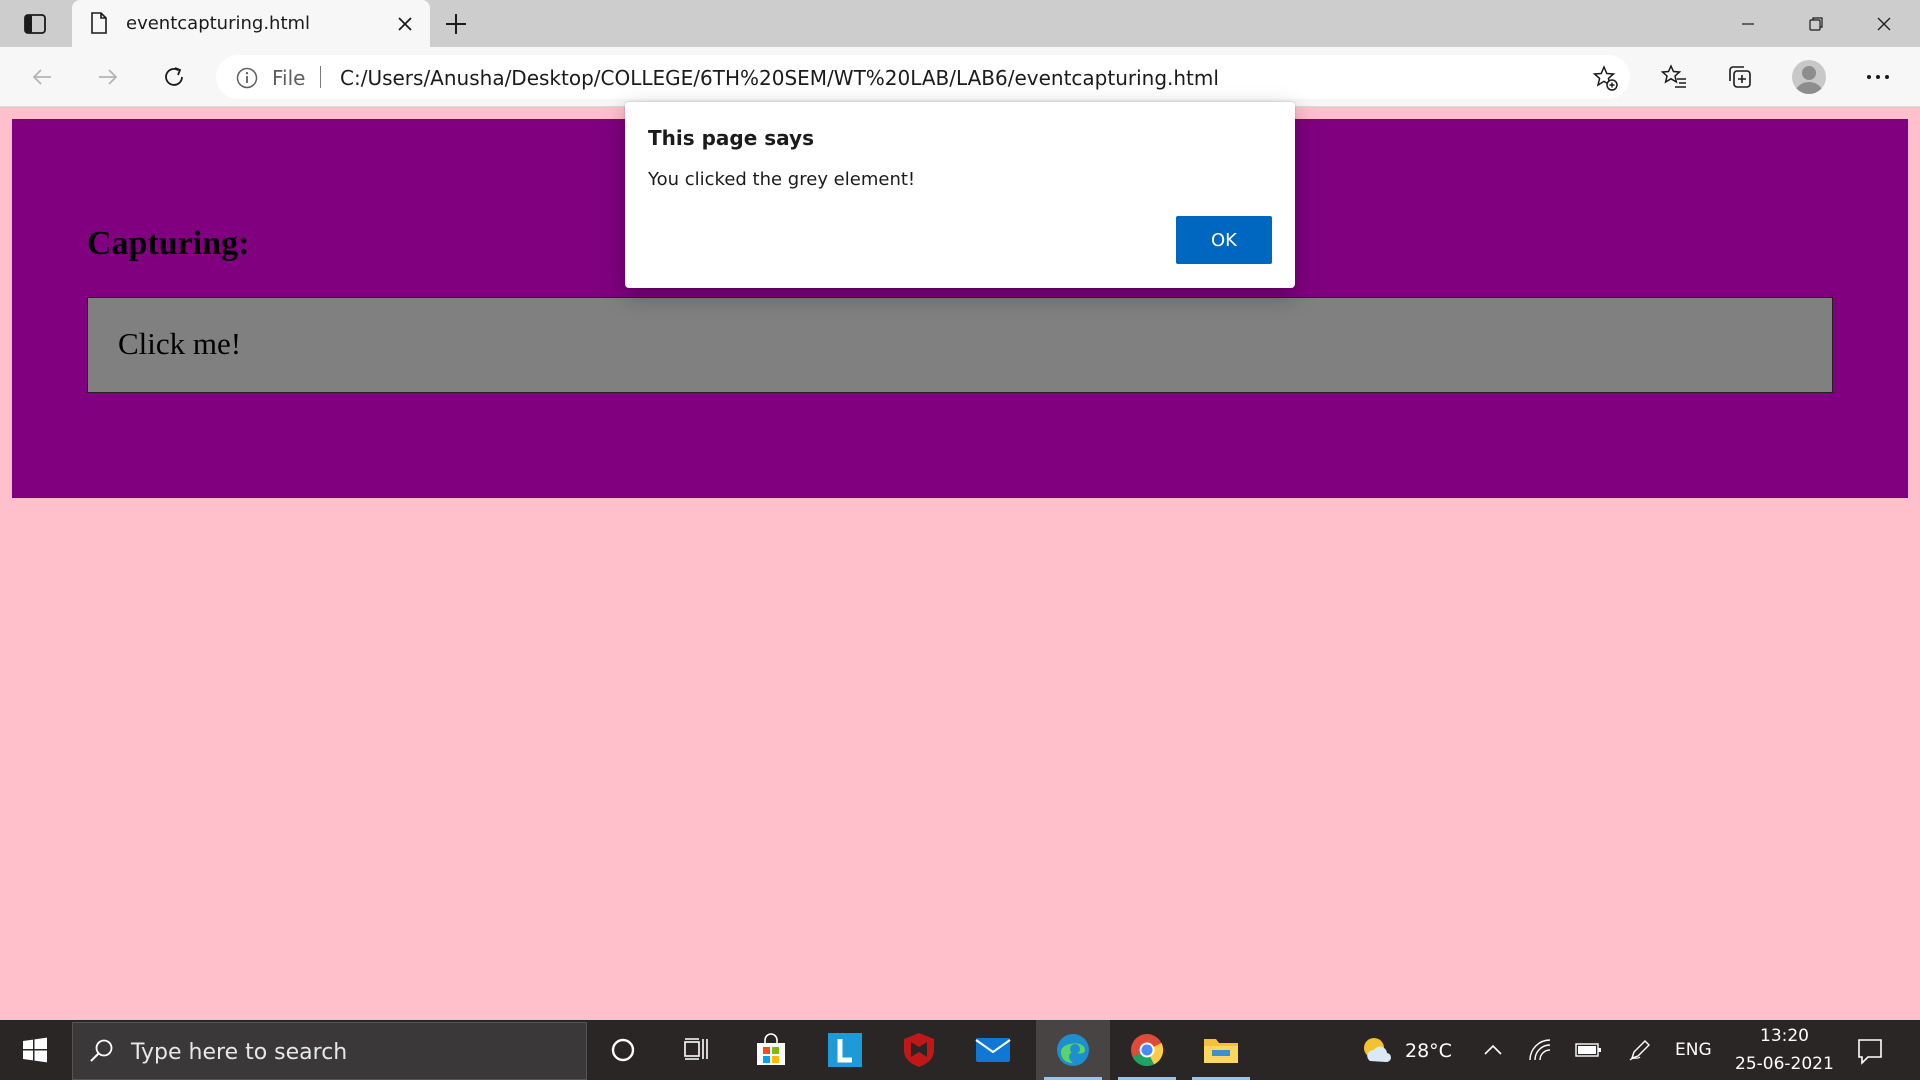 The image size is (1920, 1080). I want to click on scheme-label: File, so click(289, 78).